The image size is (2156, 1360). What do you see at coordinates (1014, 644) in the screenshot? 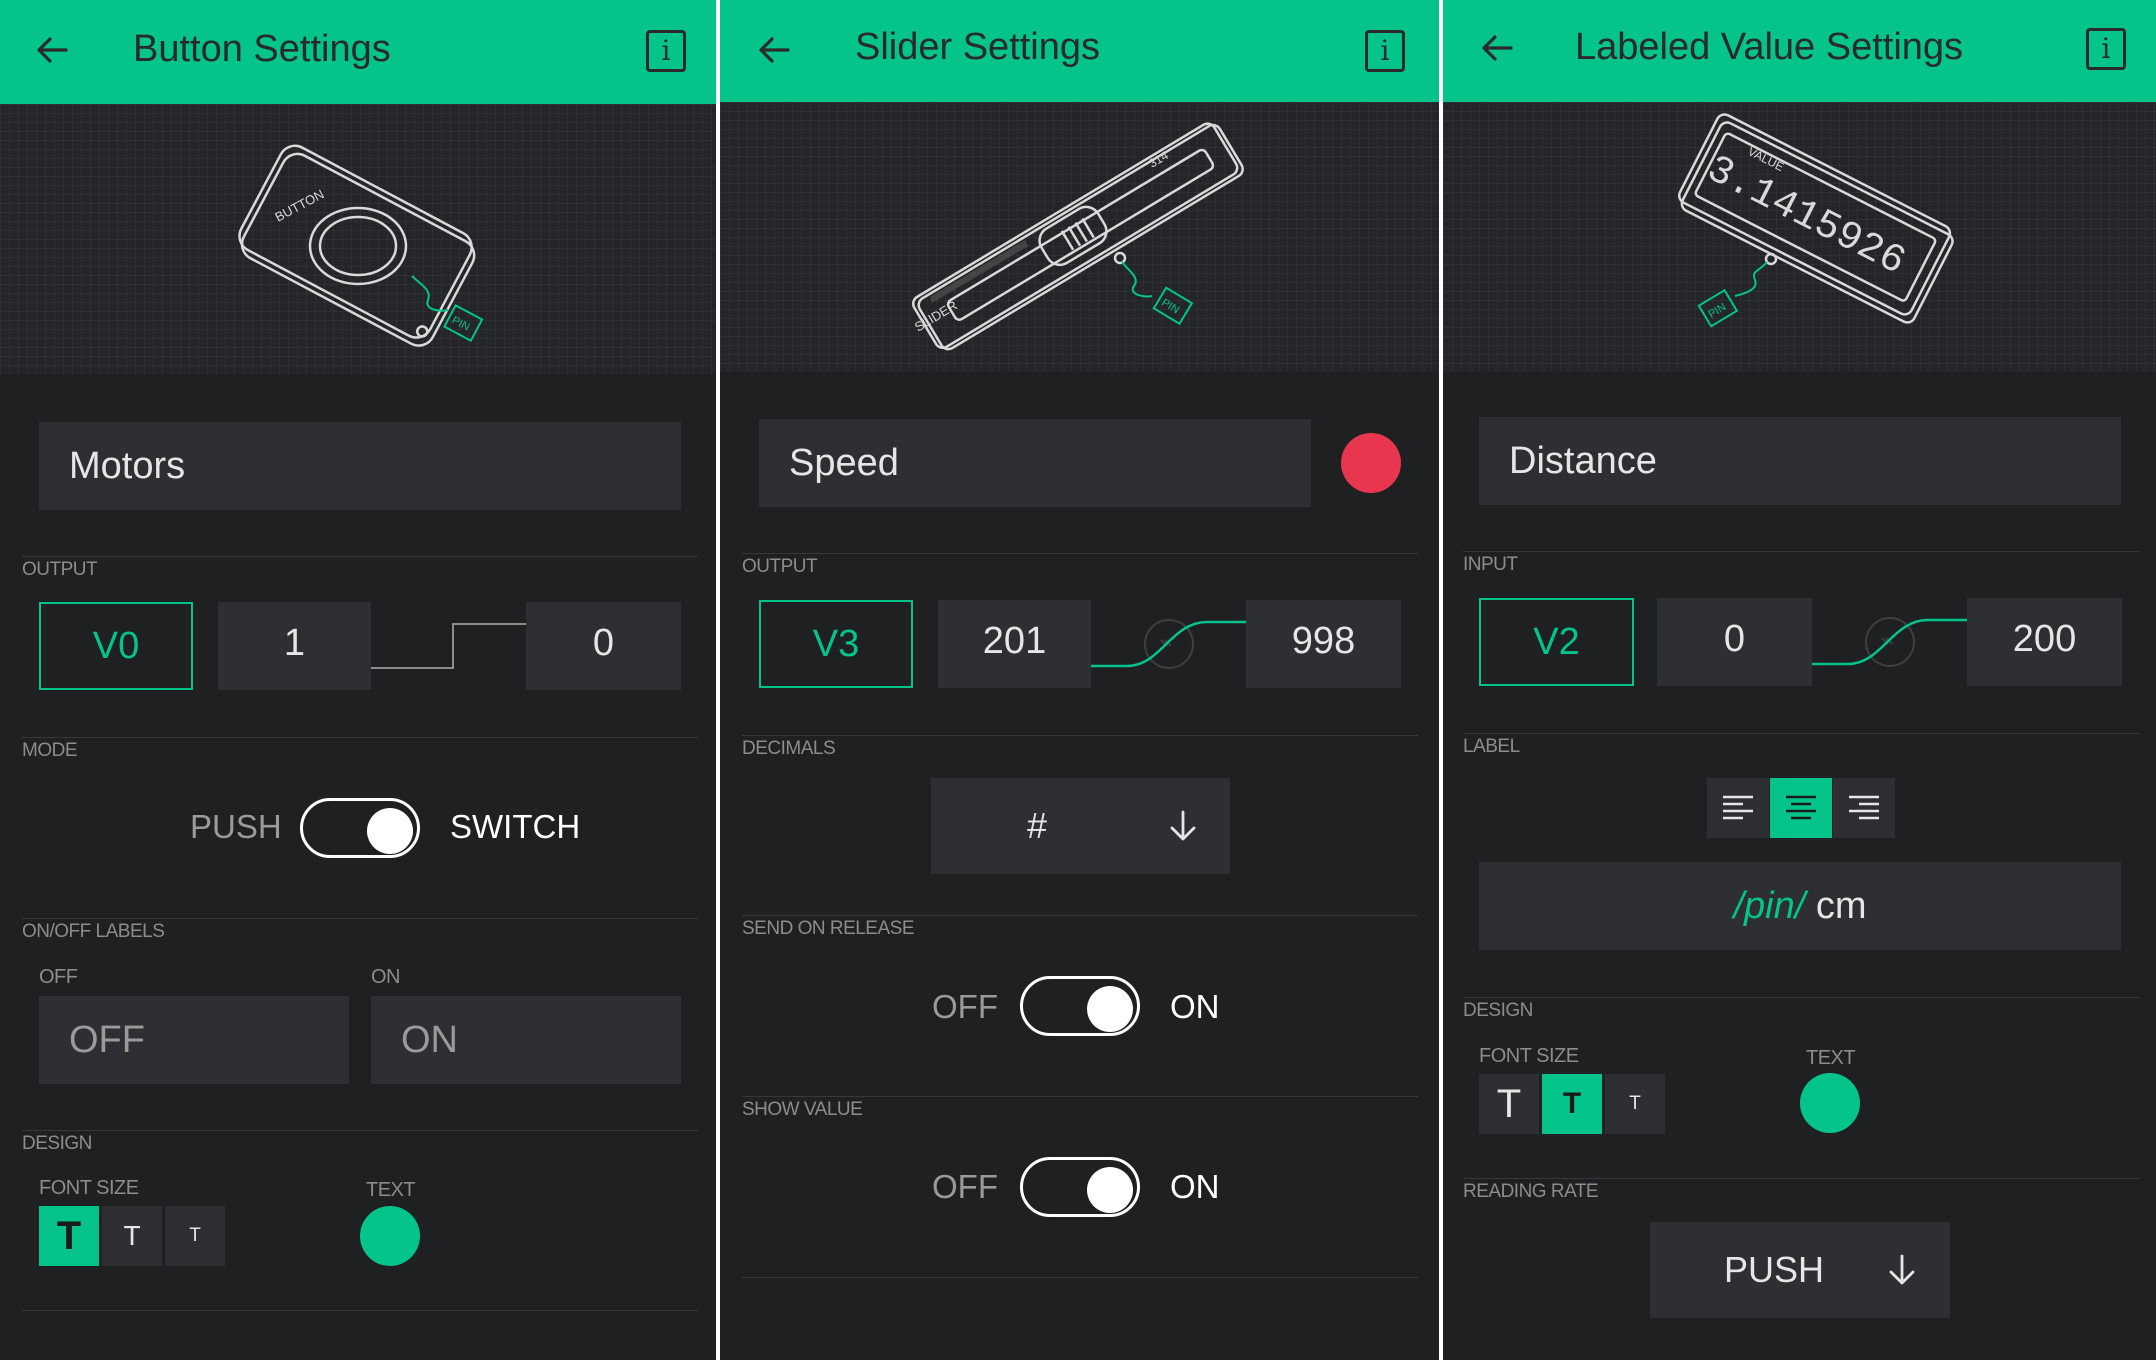
I see `output-min-input: 201` at bounding box center [1014, 644].